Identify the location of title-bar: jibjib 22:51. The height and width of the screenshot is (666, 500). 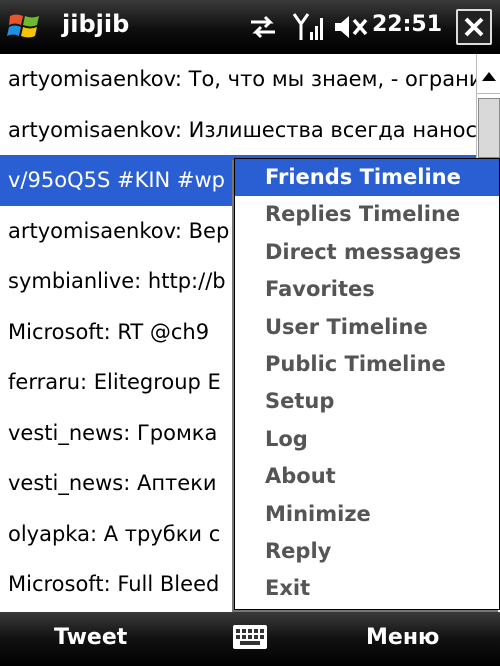
(250, 27).